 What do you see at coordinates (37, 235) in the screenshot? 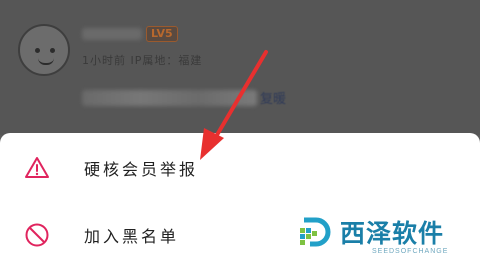
I see `block-icon` at bounding box center [37, 235].